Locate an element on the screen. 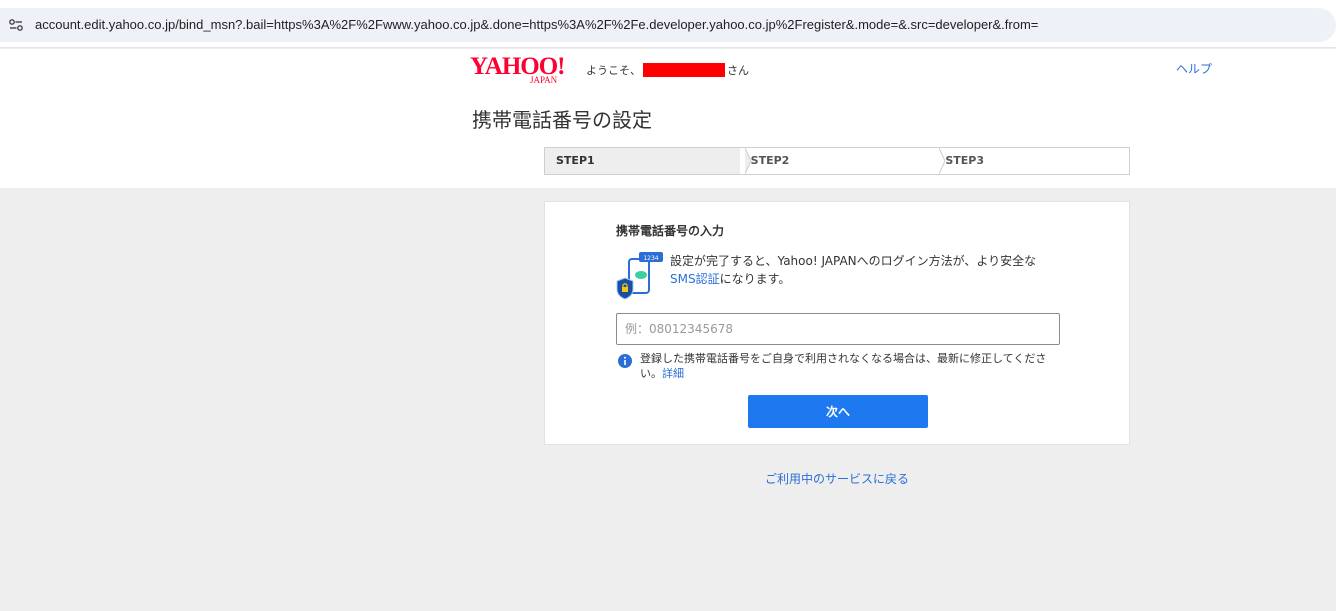  step-label: STEP3 is located at coordinates (964, 160).